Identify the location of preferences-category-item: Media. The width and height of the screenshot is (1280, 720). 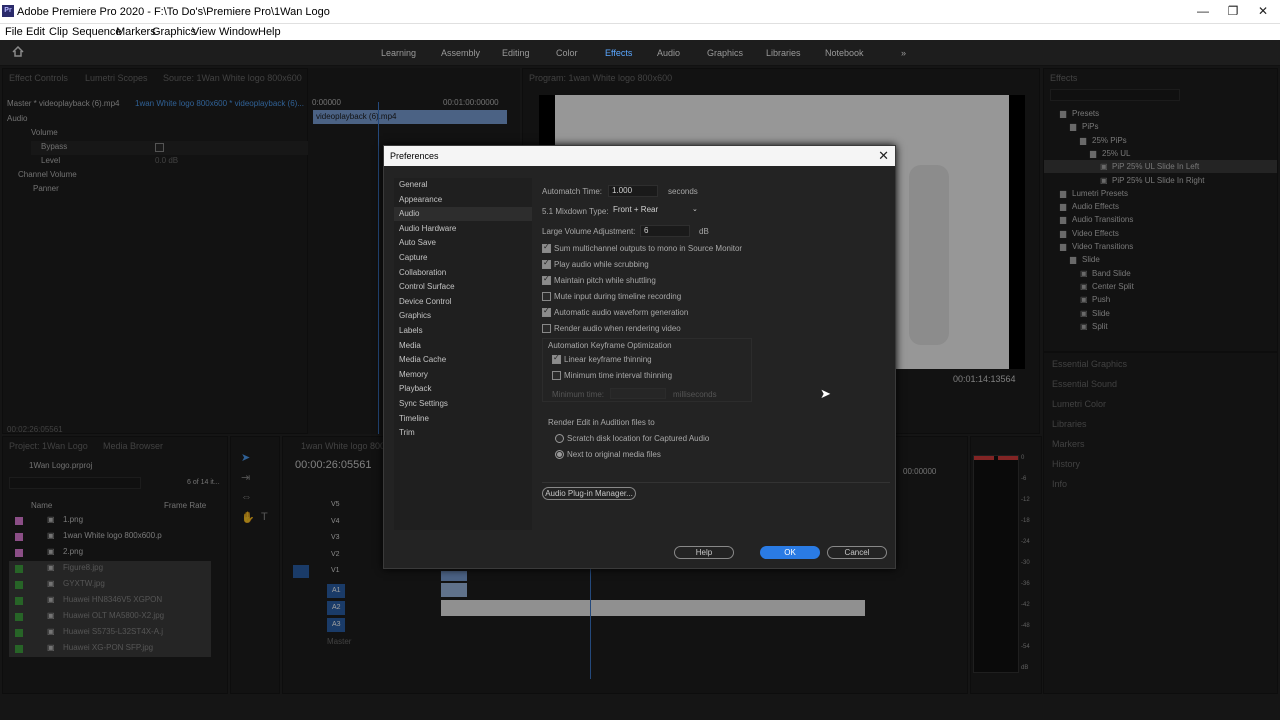
(464, 346).